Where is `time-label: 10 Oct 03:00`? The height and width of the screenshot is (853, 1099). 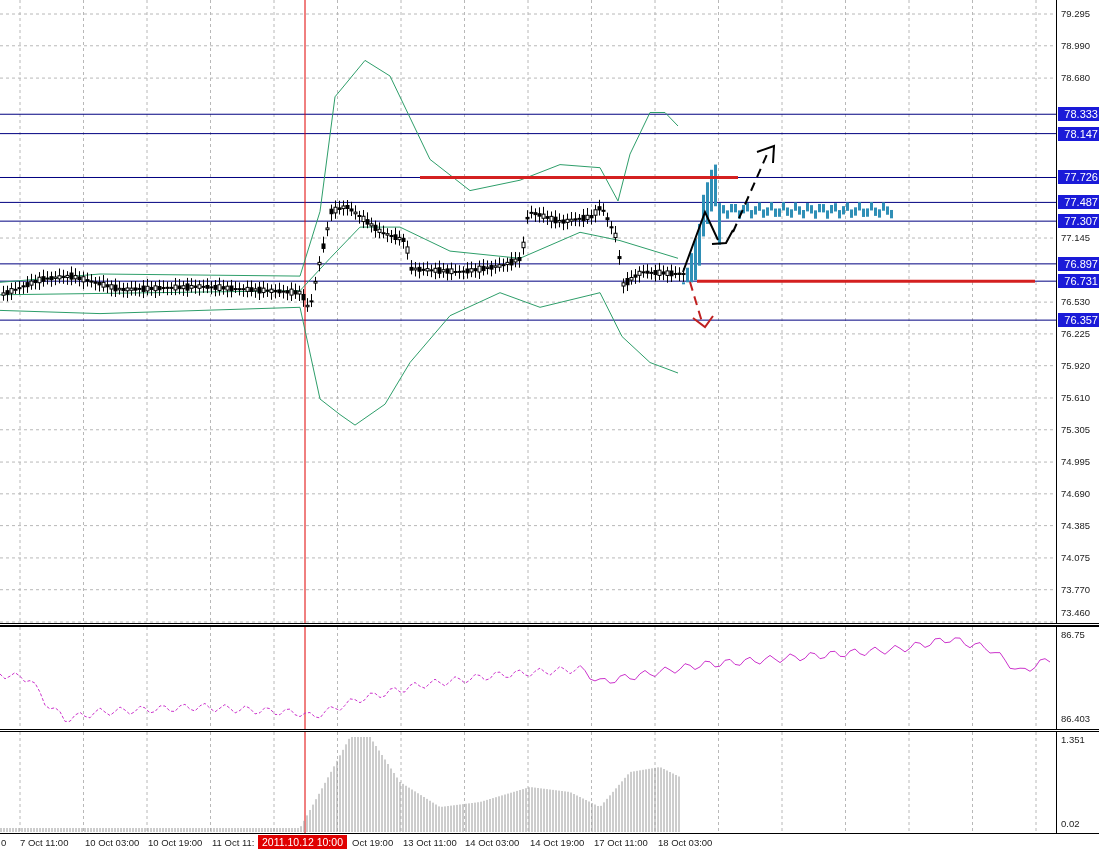 time-label: 10 Oct 03:00 is located at coordinates (112, 842).